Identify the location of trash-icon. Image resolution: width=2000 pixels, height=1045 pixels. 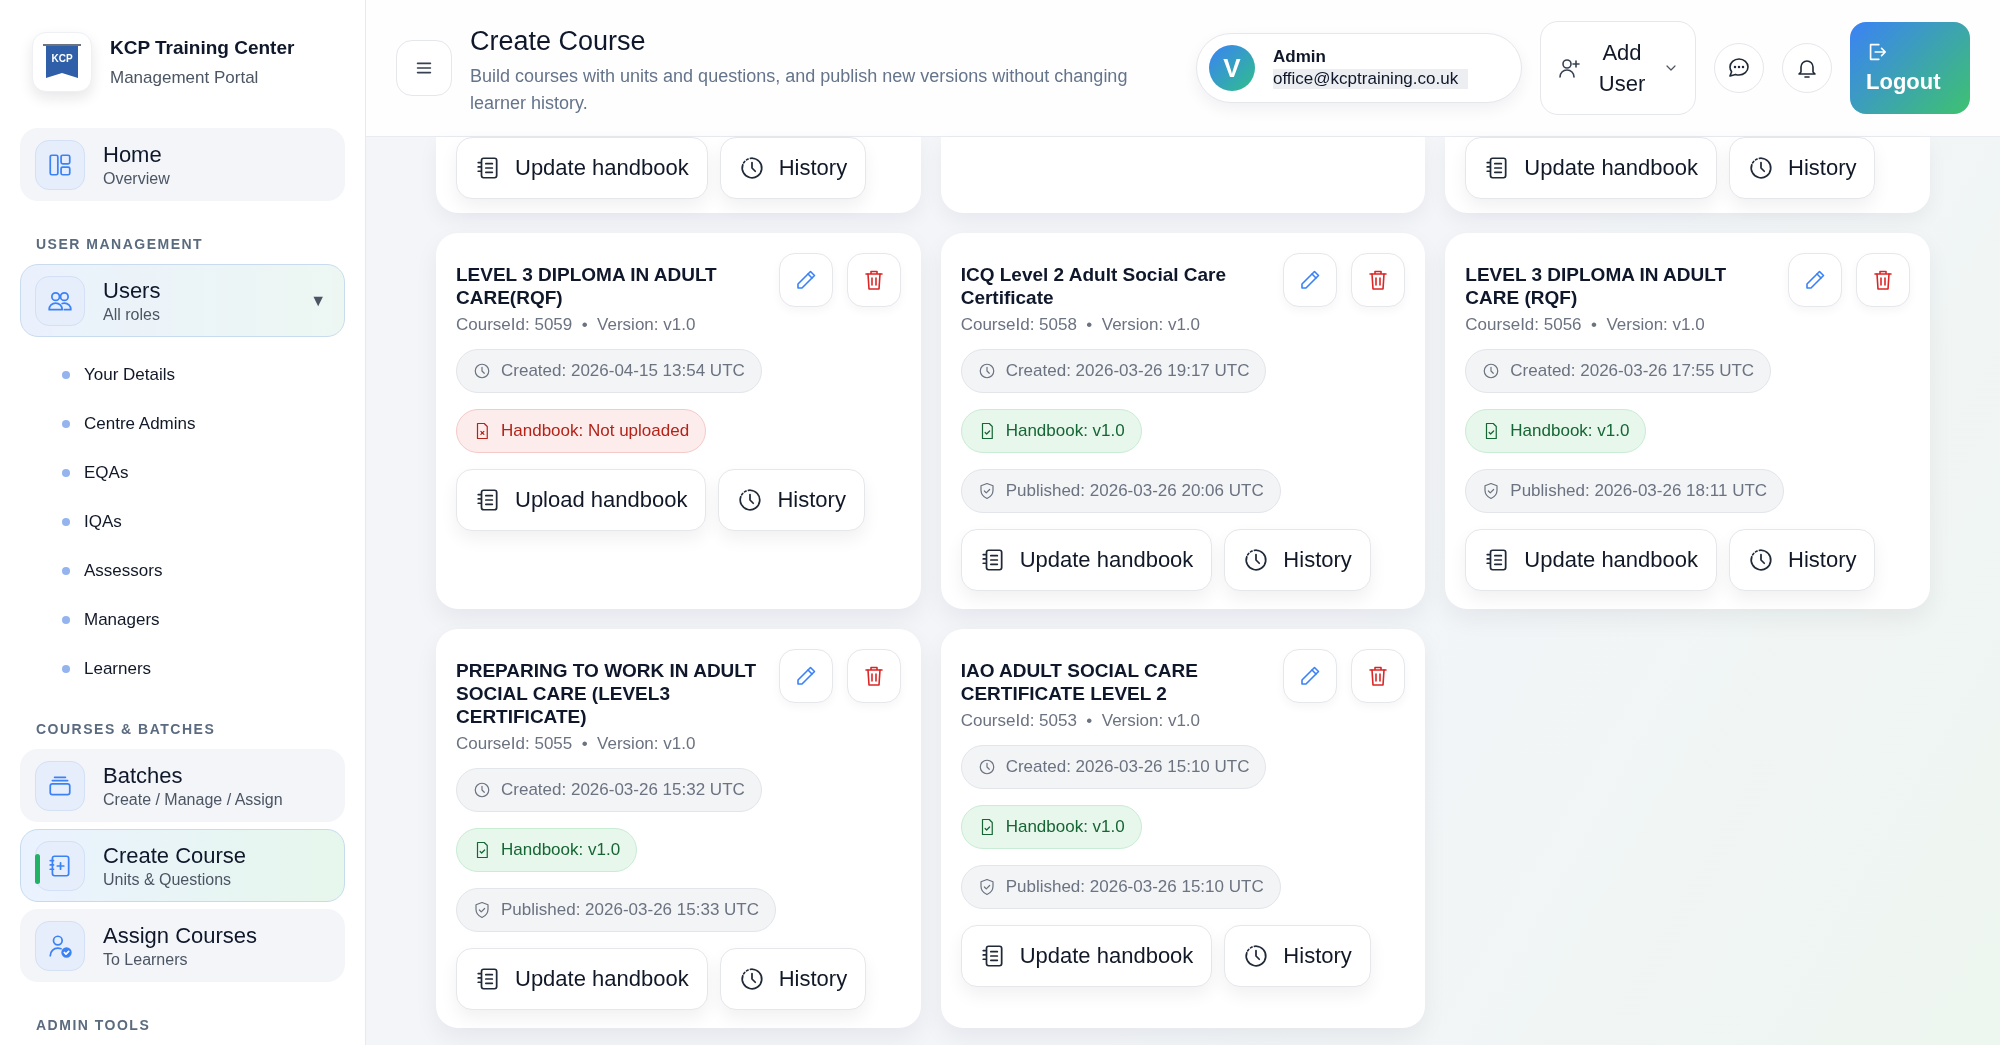
(1883, 280).